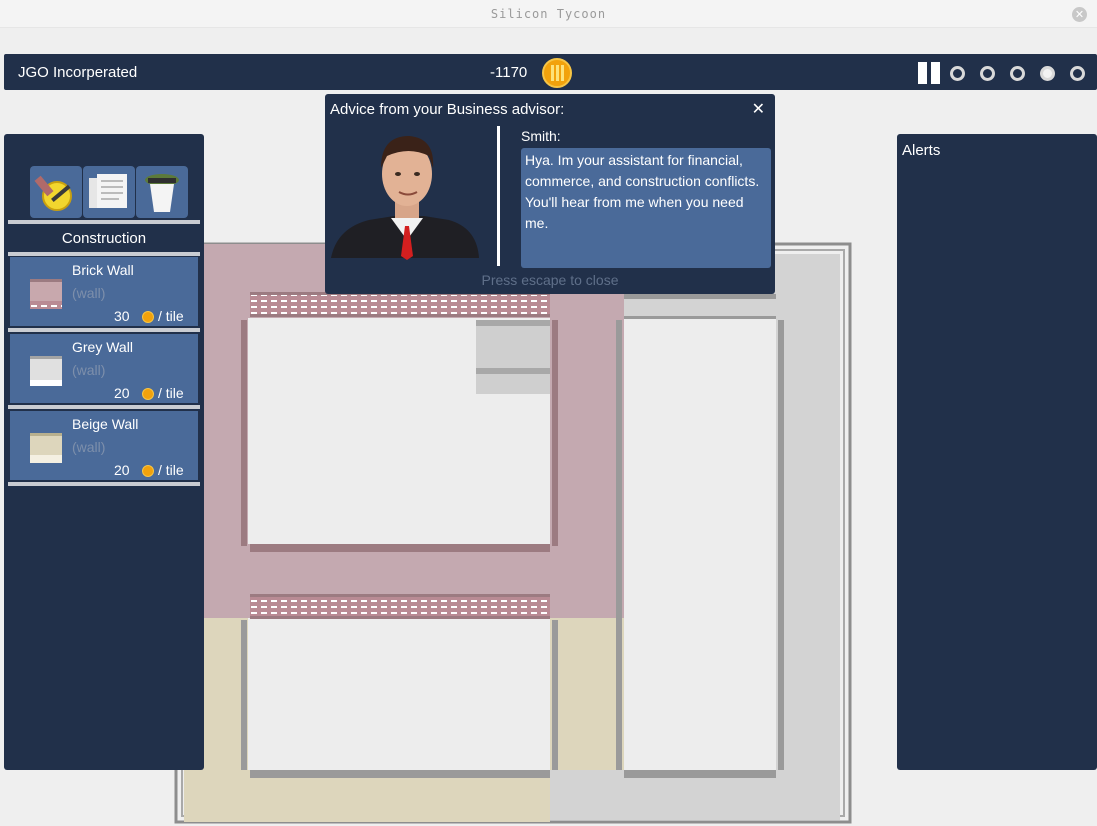 Image resolution: width=1097 pixels, height=826 pixels. I want to click on item-price: 30, so click(122, 316).